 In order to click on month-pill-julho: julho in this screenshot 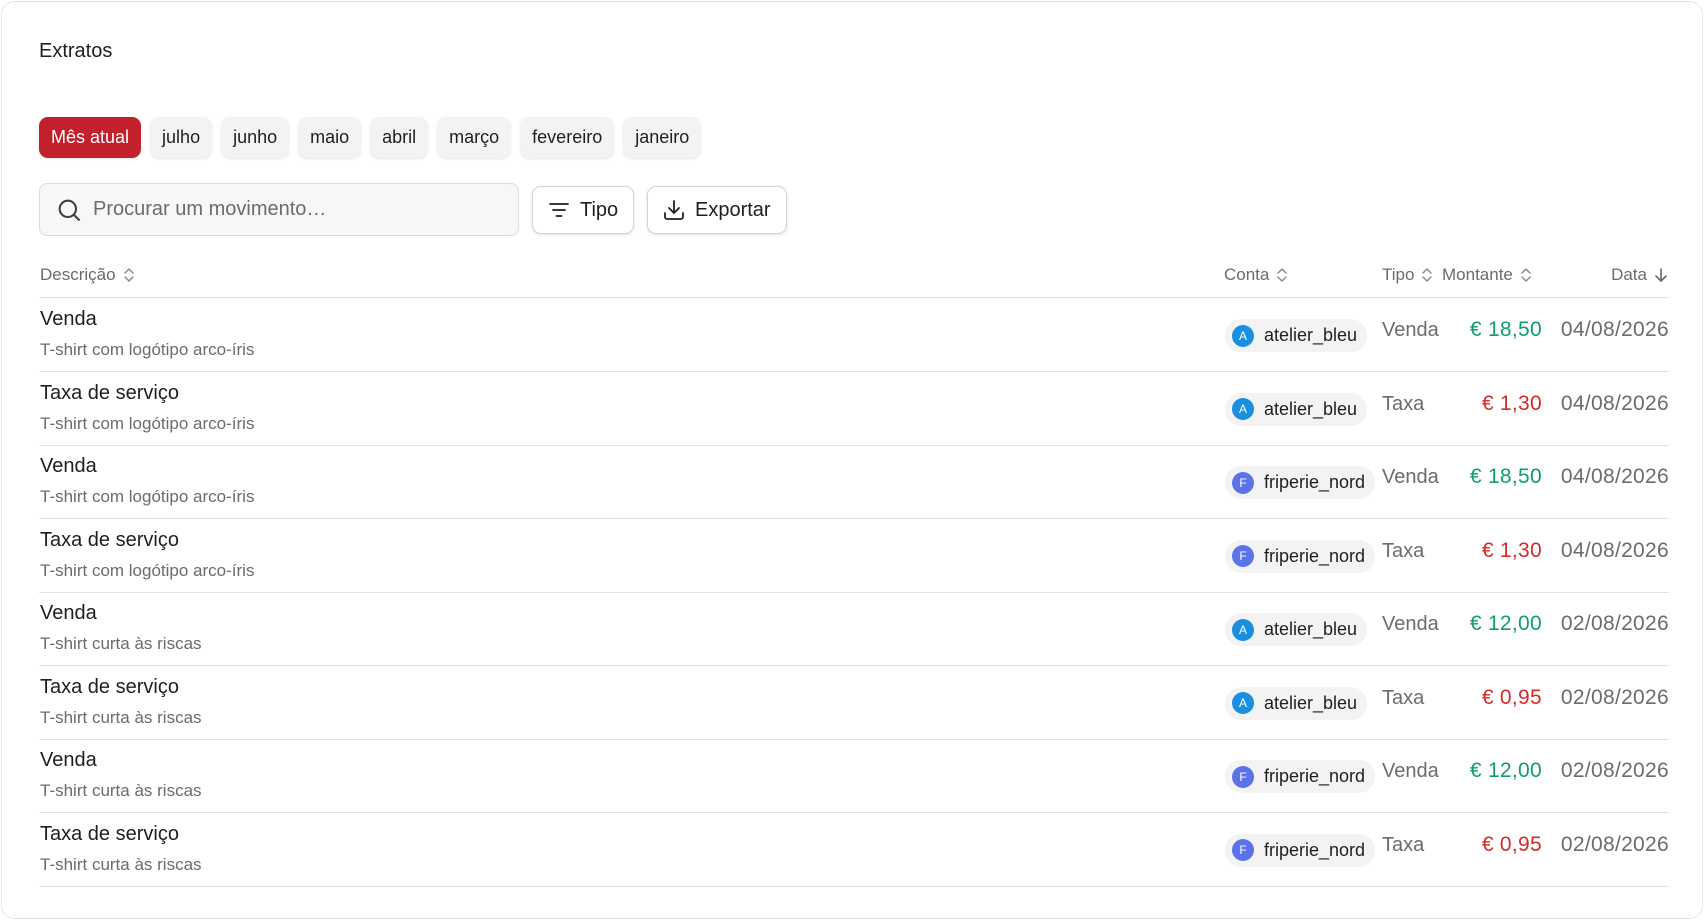, I will do `click(181, 137)`.